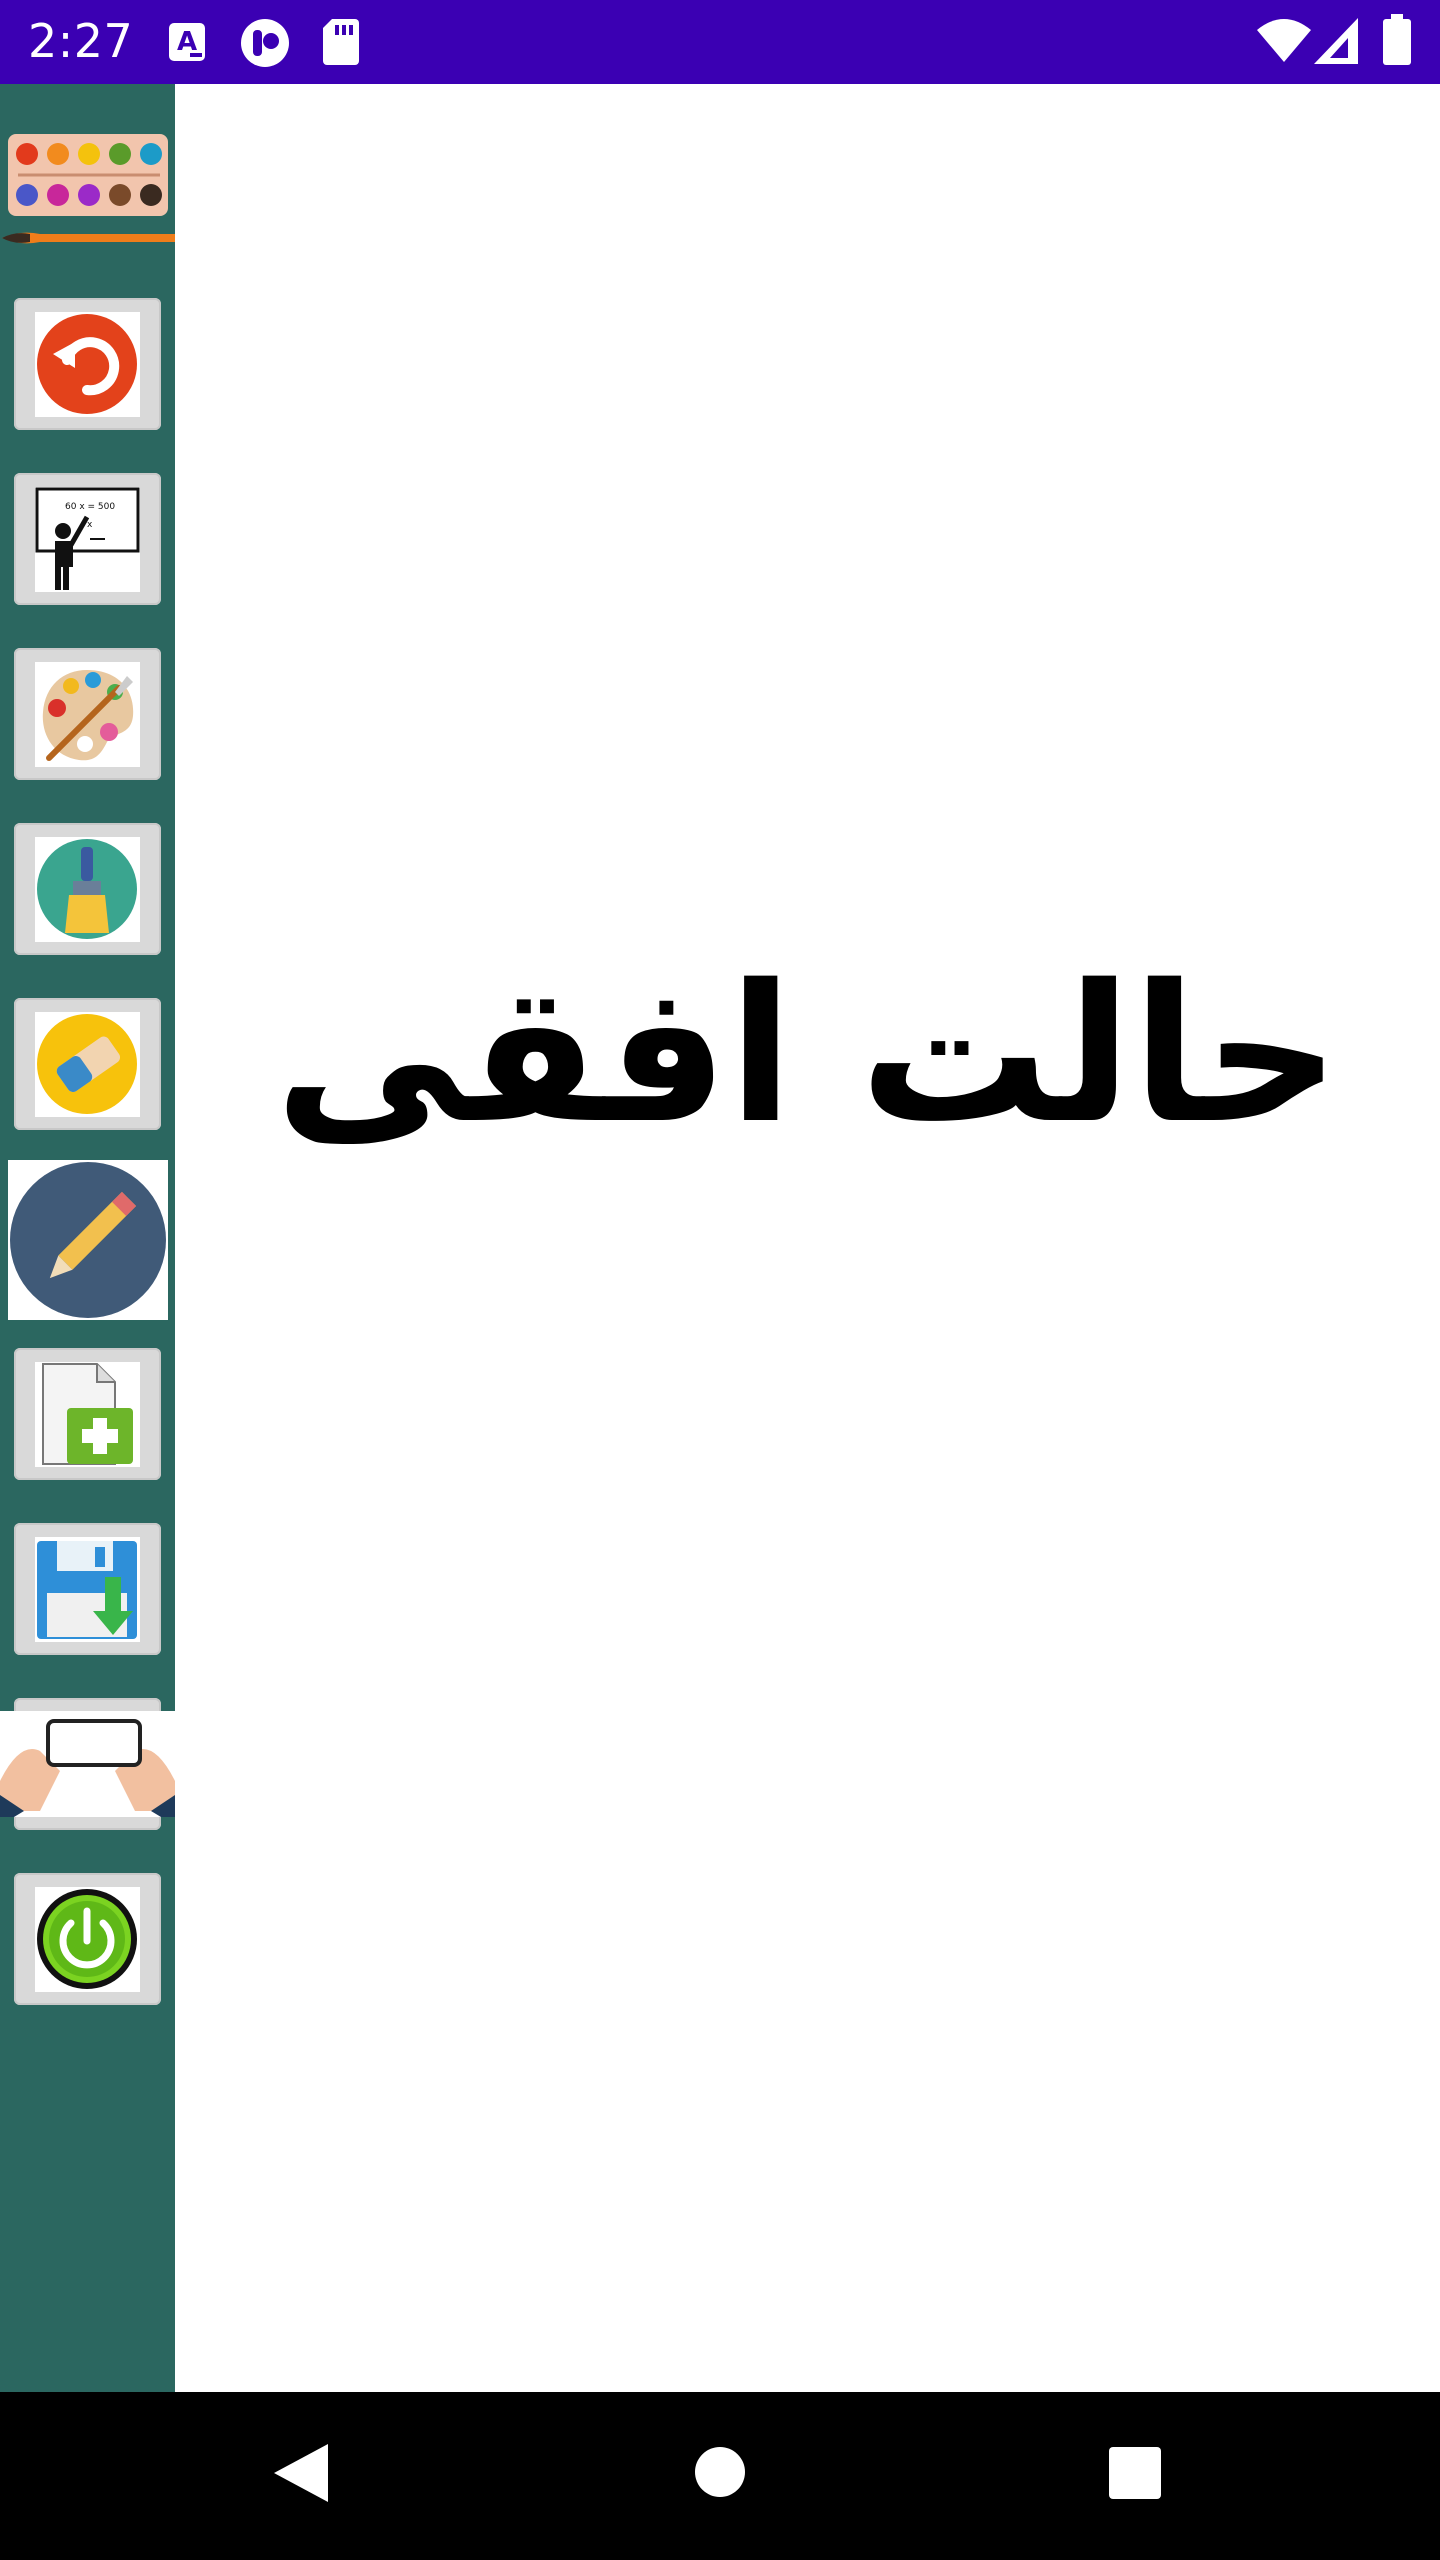 This screenshot has width=1440, height=2560. I want to click on svg-text: A, so click(187, 42).